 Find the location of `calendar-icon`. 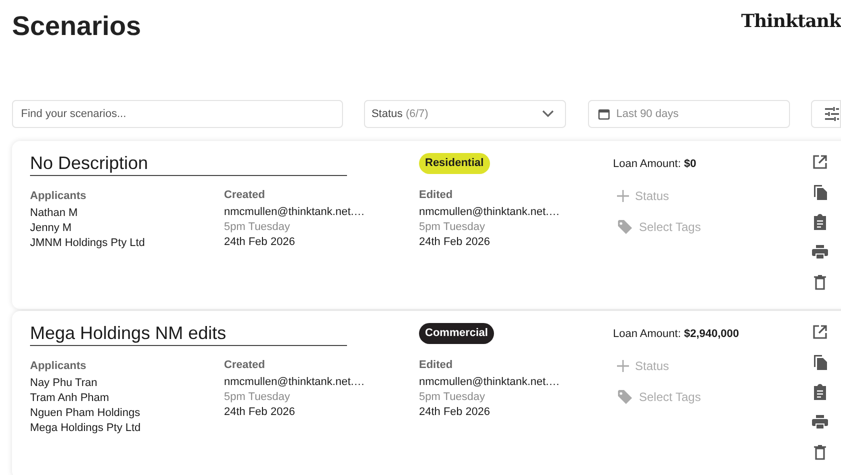

calendar-icon is located at coordinates (604, 114).